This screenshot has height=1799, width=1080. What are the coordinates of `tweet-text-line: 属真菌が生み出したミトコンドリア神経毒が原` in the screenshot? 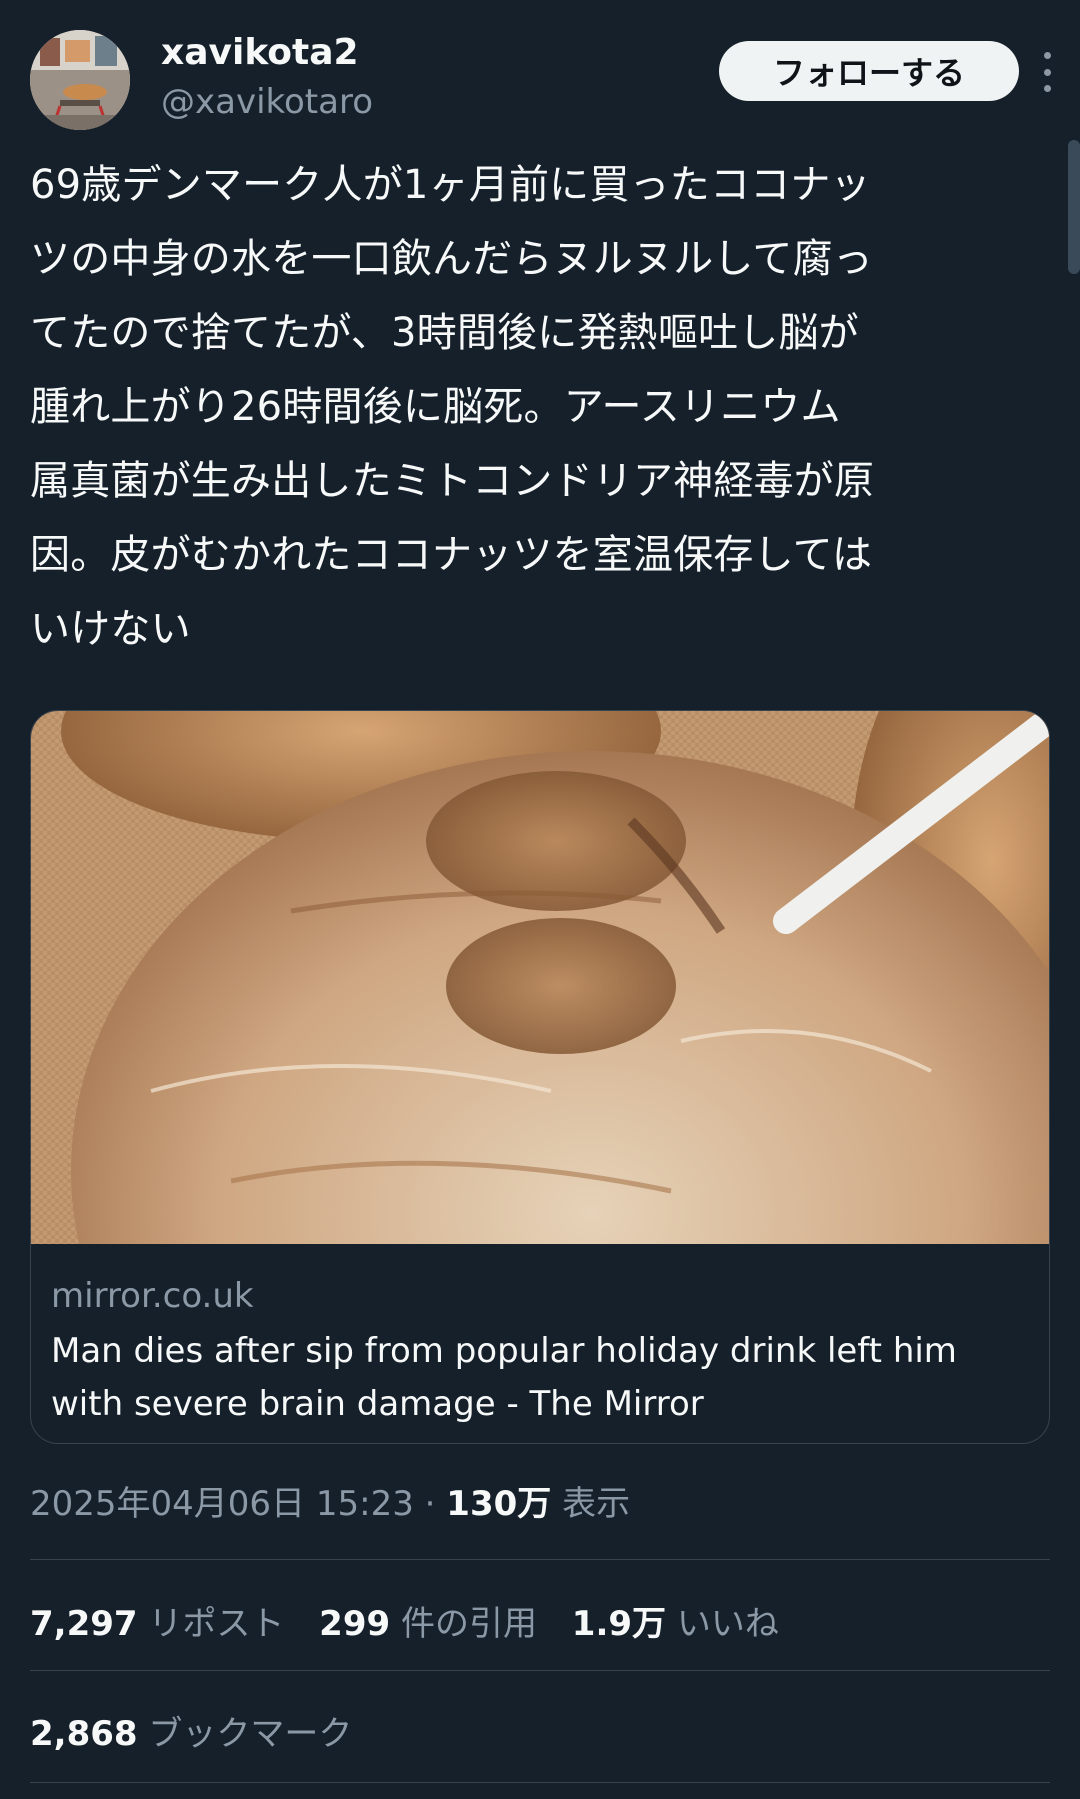 It's located at (452, 481).